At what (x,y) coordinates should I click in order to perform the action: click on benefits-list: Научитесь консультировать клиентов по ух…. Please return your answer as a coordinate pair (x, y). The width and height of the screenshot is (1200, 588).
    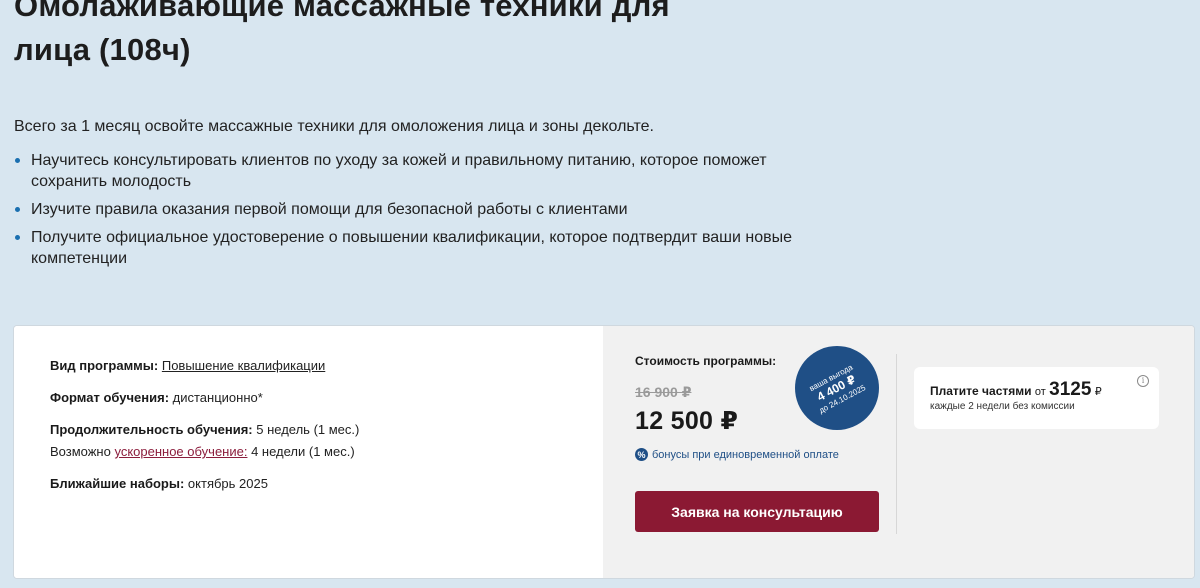
    Looking at the image, I should click on (404, 213).